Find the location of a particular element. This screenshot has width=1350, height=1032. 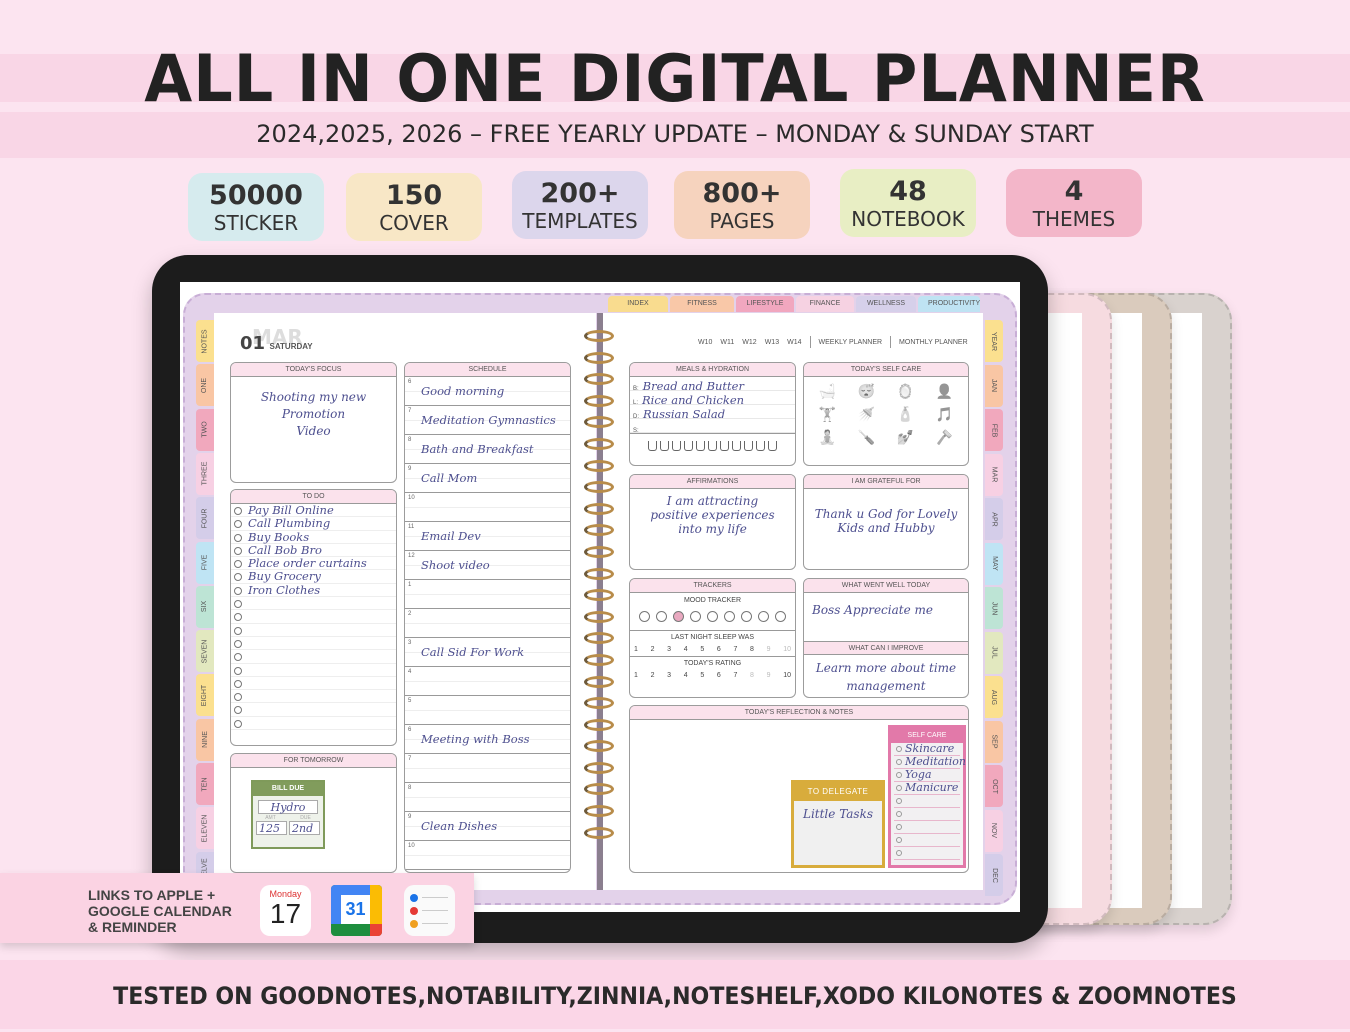

schedule-row: 11 Email Dev is located at coordinates (487, 536).